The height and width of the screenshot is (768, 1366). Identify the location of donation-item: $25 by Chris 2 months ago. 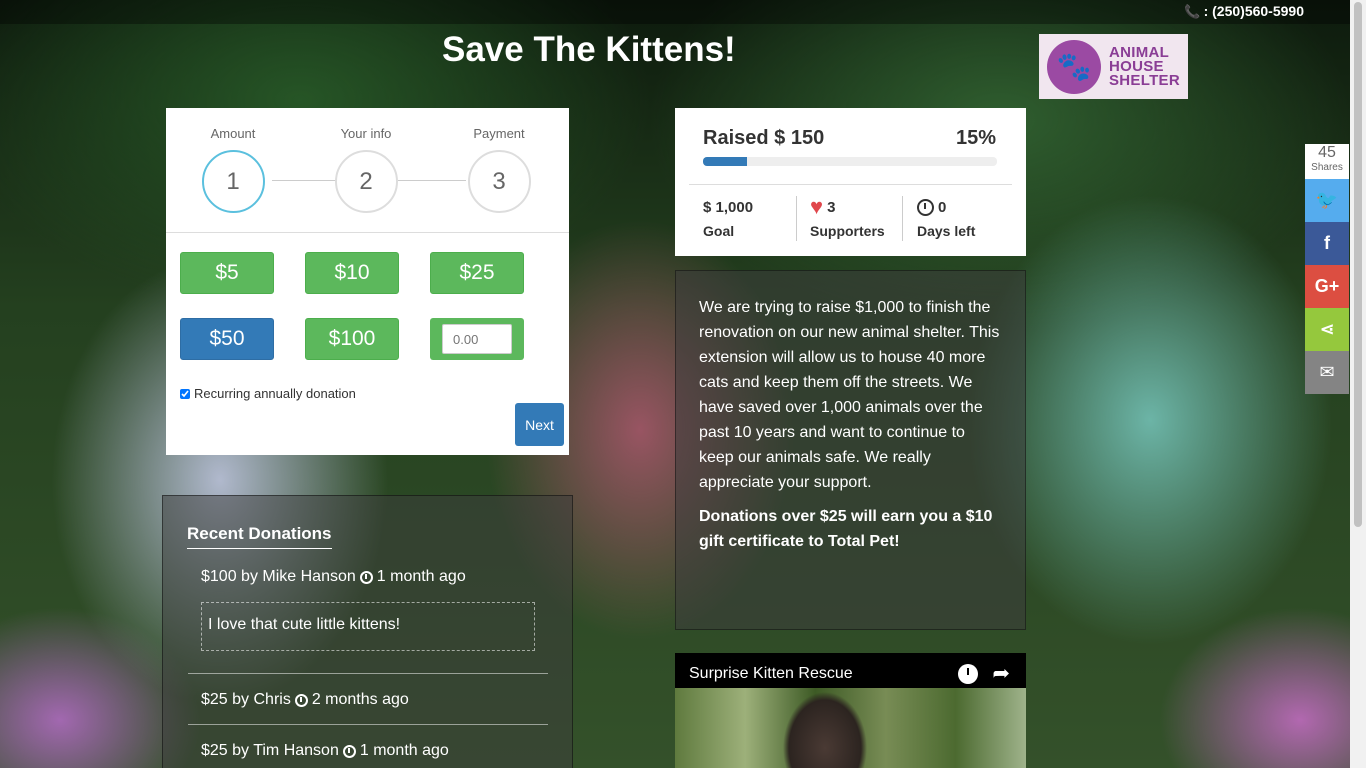
(305, 700).